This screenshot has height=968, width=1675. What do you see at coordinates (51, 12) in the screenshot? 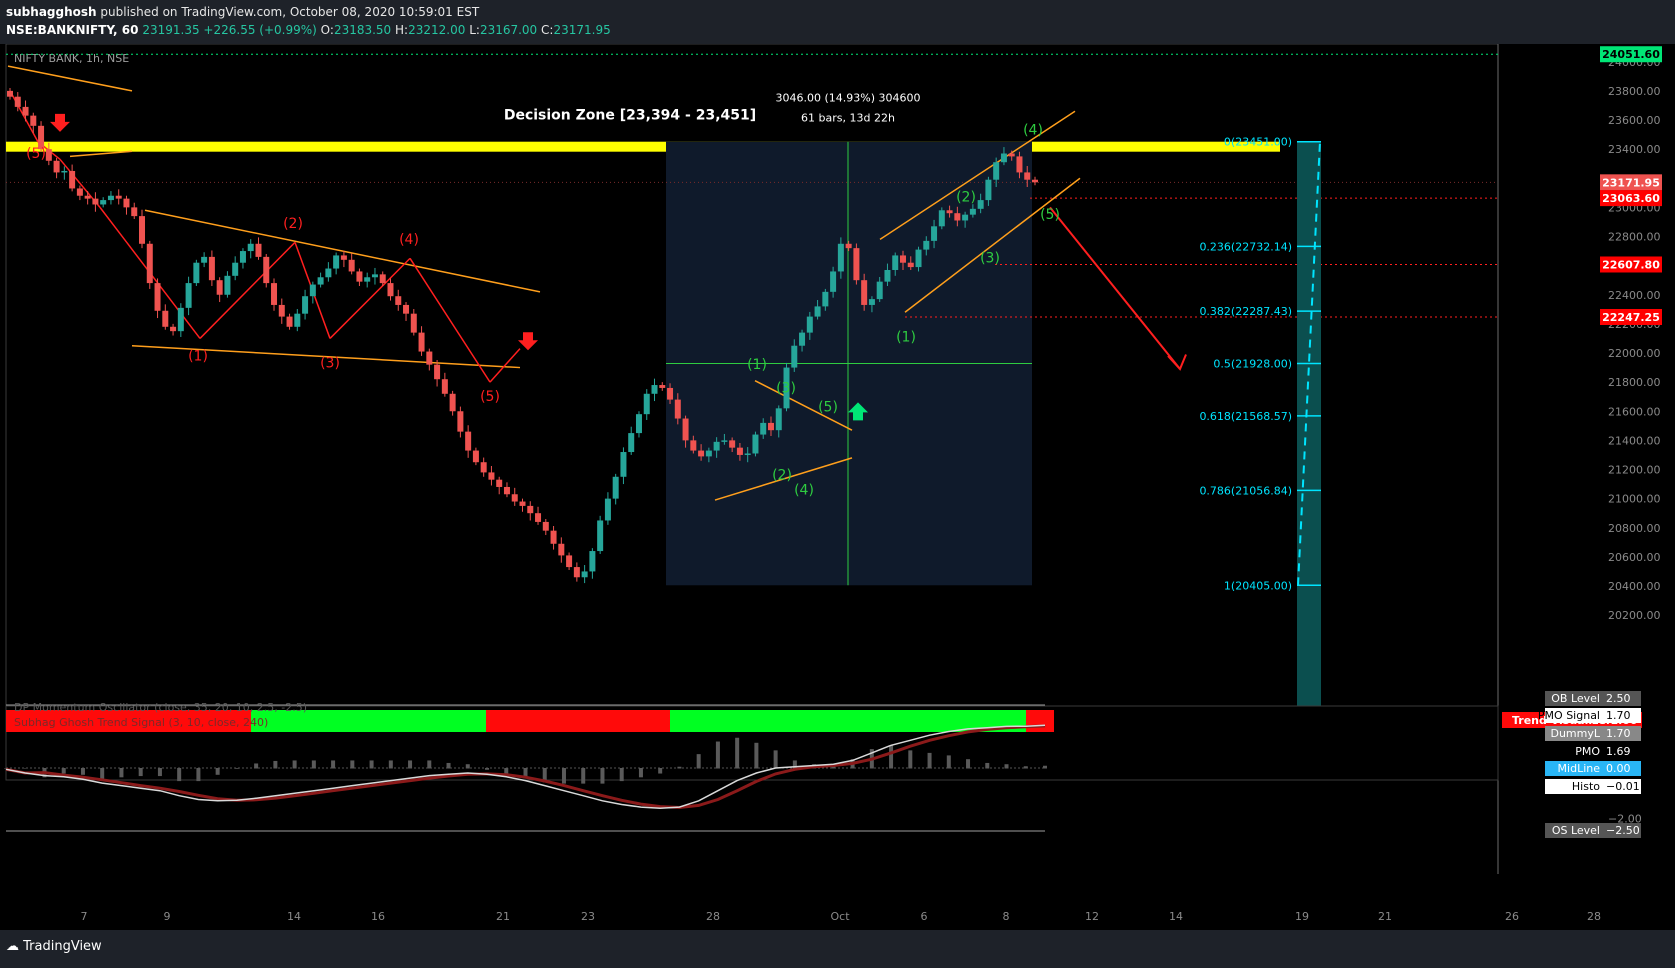
I see `author-name: subhagghosh` at bounding box center [51, 12].